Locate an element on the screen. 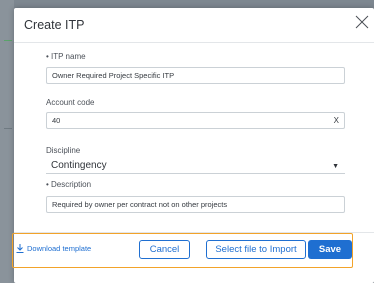 Image resolution: width=374 pixels, height=283 pixels. account-code-value: 40 is located at coordinates (56, 120).